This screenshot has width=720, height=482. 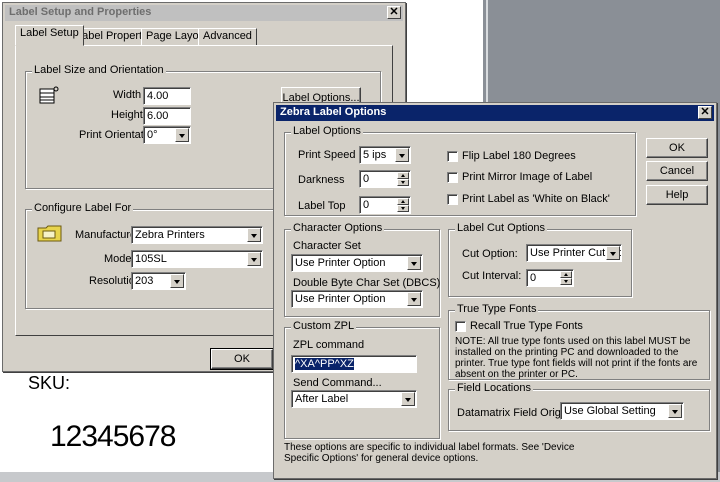 I want to click on label-setup-titlebar: Label Setup and Properties ✕, so click(x=204, y=13).